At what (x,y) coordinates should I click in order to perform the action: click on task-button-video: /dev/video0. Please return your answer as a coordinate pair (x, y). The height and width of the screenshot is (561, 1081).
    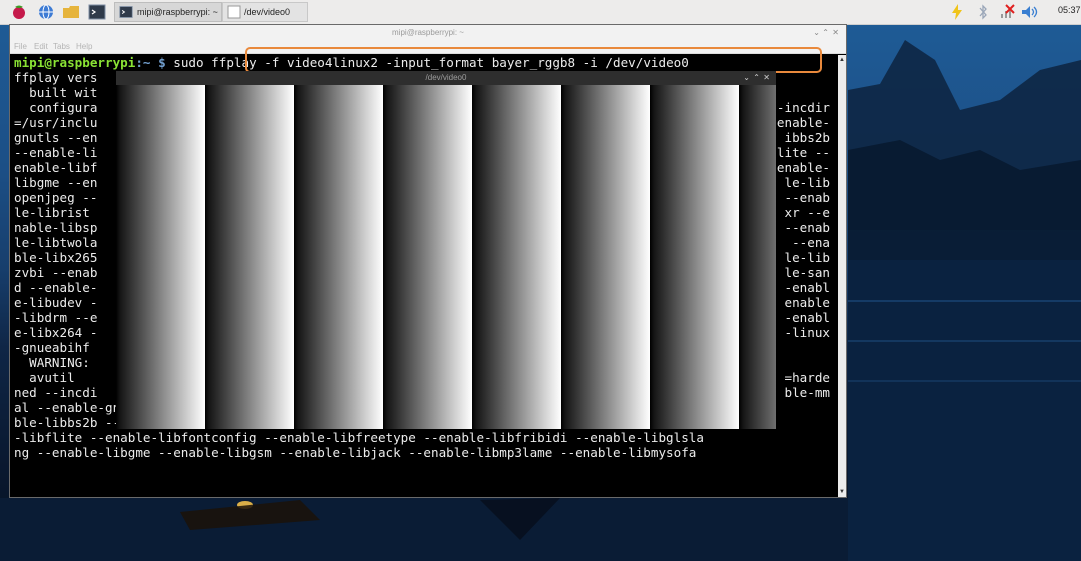
    Looking at the image, I should click on (265, 12).